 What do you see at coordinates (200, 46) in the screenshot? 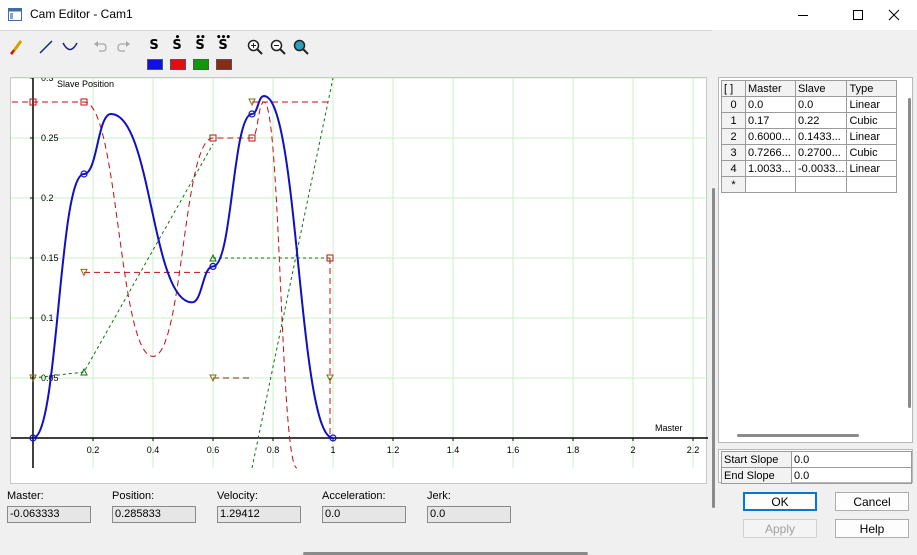
I see `acceleration-toggle: •• S` at bounding box center [200, 46].